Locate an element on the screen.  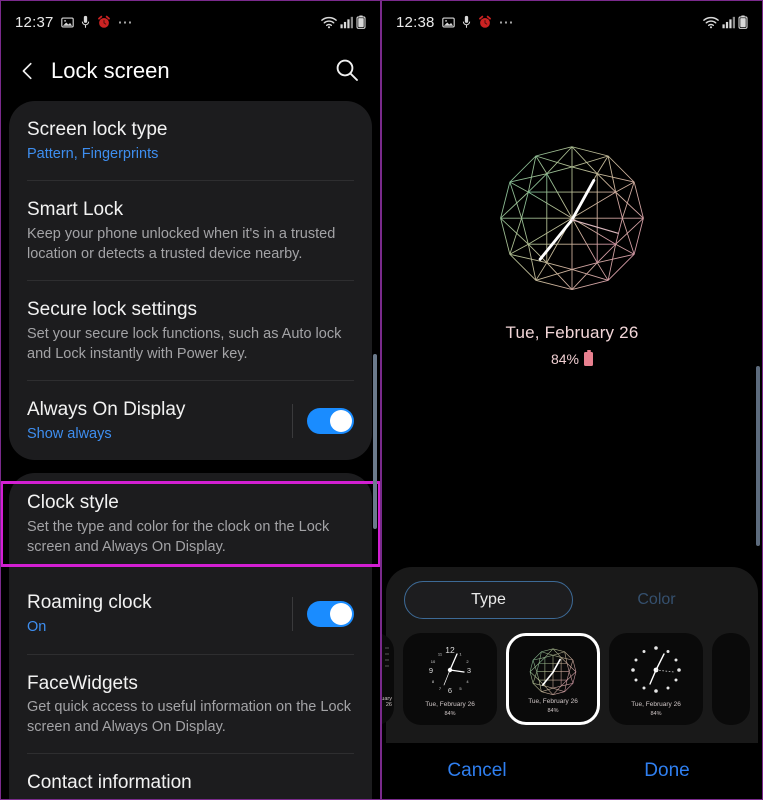
clock-widget: Tue, February 26 84% is located at coordinates (572, 251).